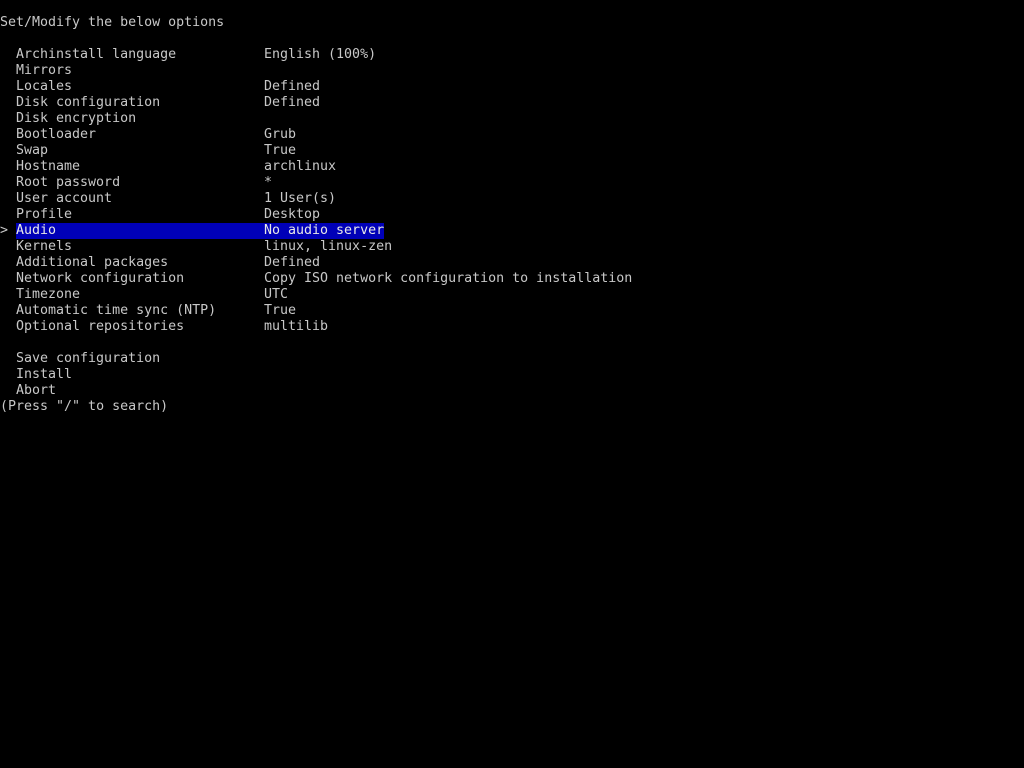  What do you see at coordinates (320, 54) in the screenshot?
I see `menu-item-value: English (100%)` at bounding box center [320, 54].